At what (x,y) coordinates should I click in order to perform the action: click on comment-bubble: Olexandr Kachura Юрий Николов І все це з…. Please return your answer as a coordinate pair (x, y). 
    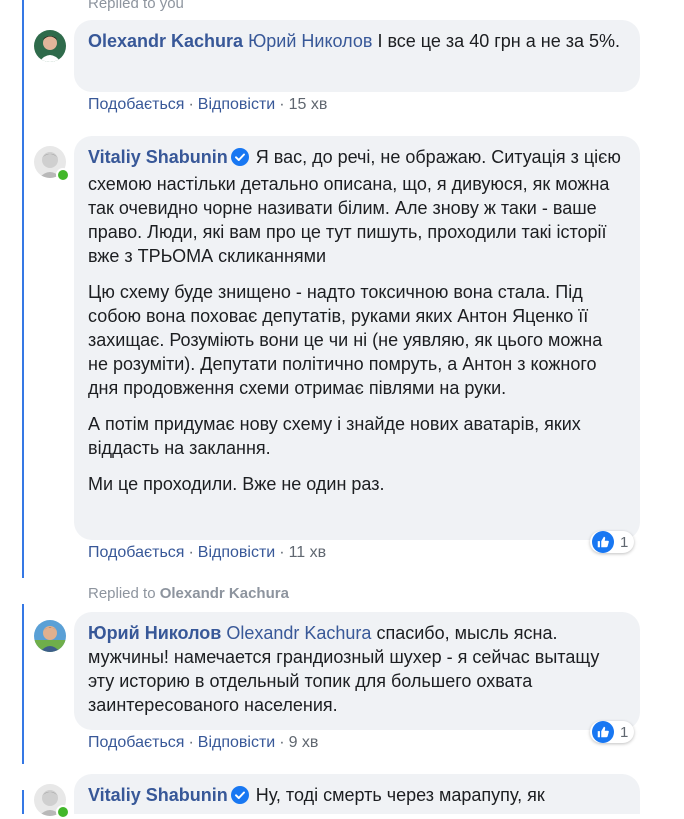
    Looking at the image, I should click on (357, 56).